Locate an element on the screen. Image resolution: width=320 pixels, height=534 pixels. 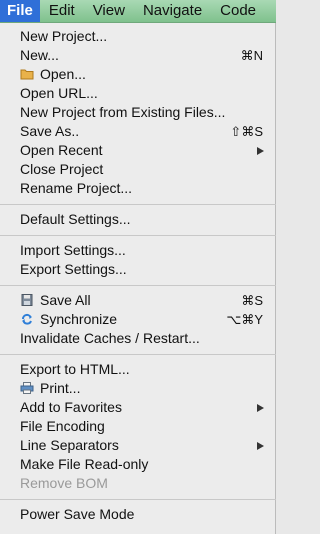
menu-item-label: Make File Read-only is located at coordinates (84, 464).